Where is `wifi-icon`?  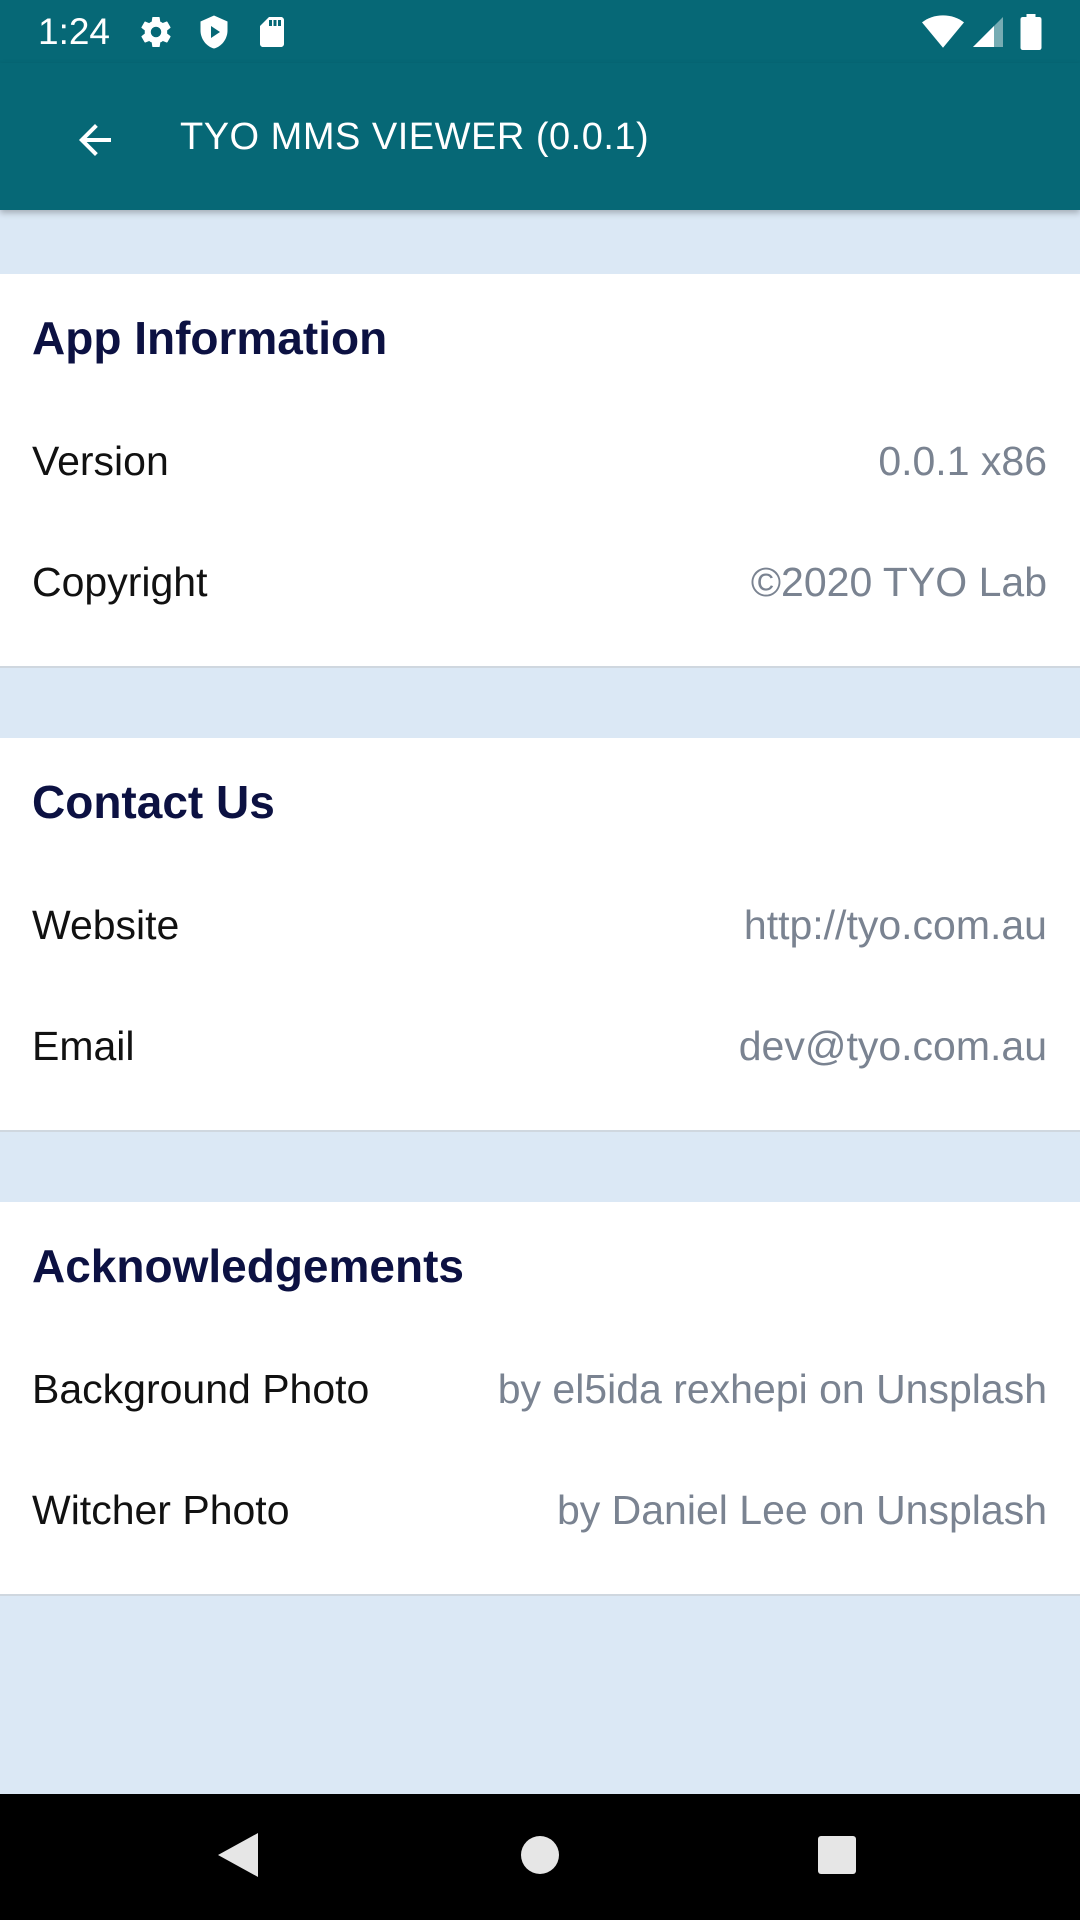 wifi-icon is located at coordinates (943, 32).